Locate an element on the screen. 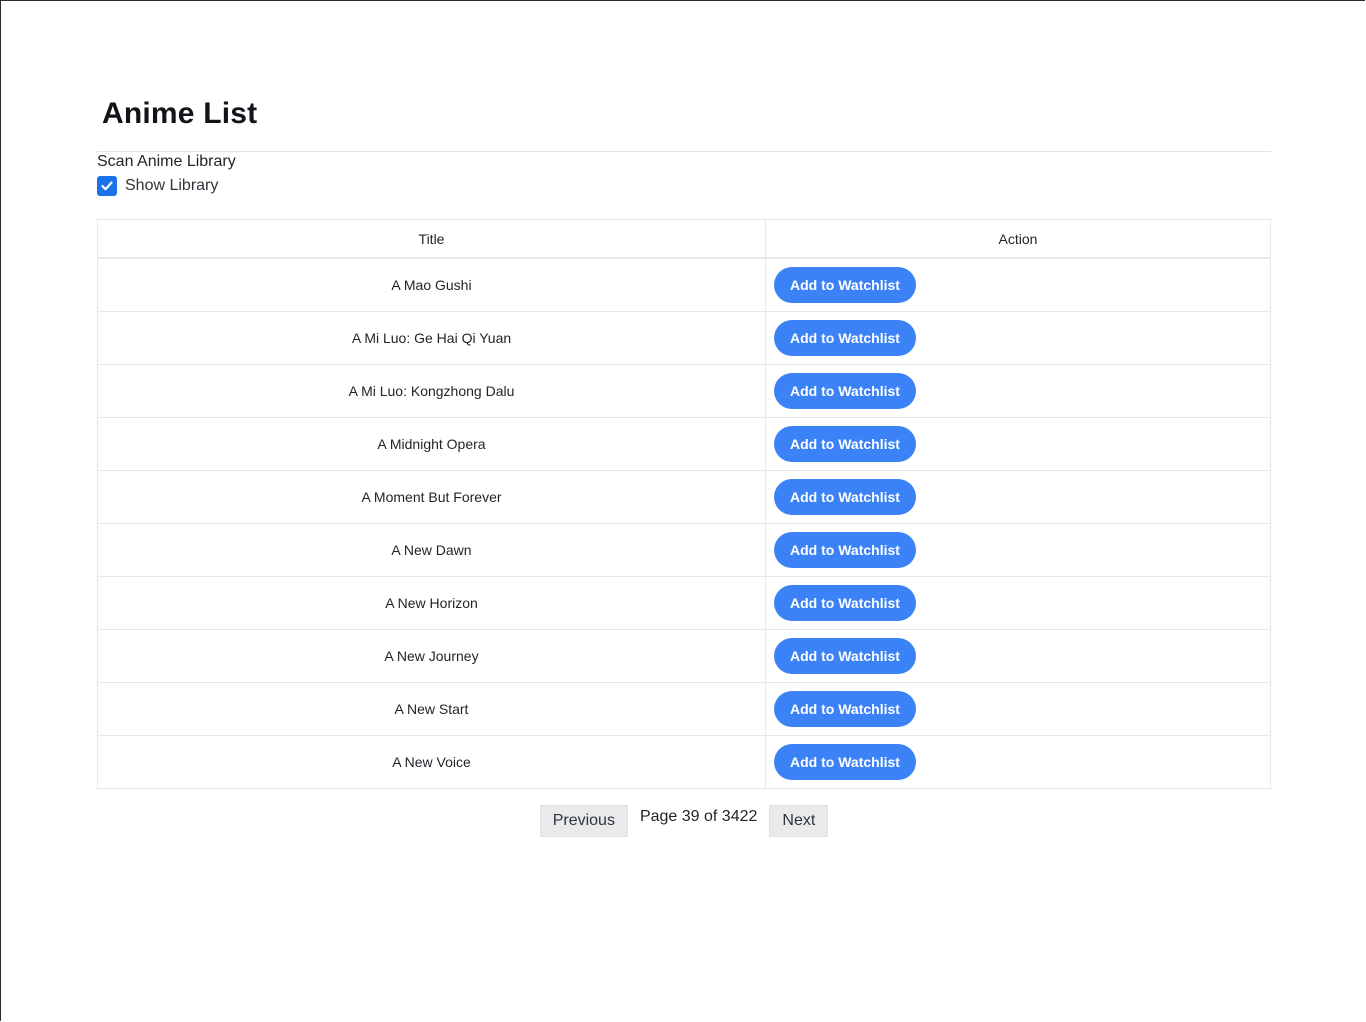 The height and width of the screenshot is (1022, 1366). anime-title: A Moment But Forever is located at coordinates (431, 497).